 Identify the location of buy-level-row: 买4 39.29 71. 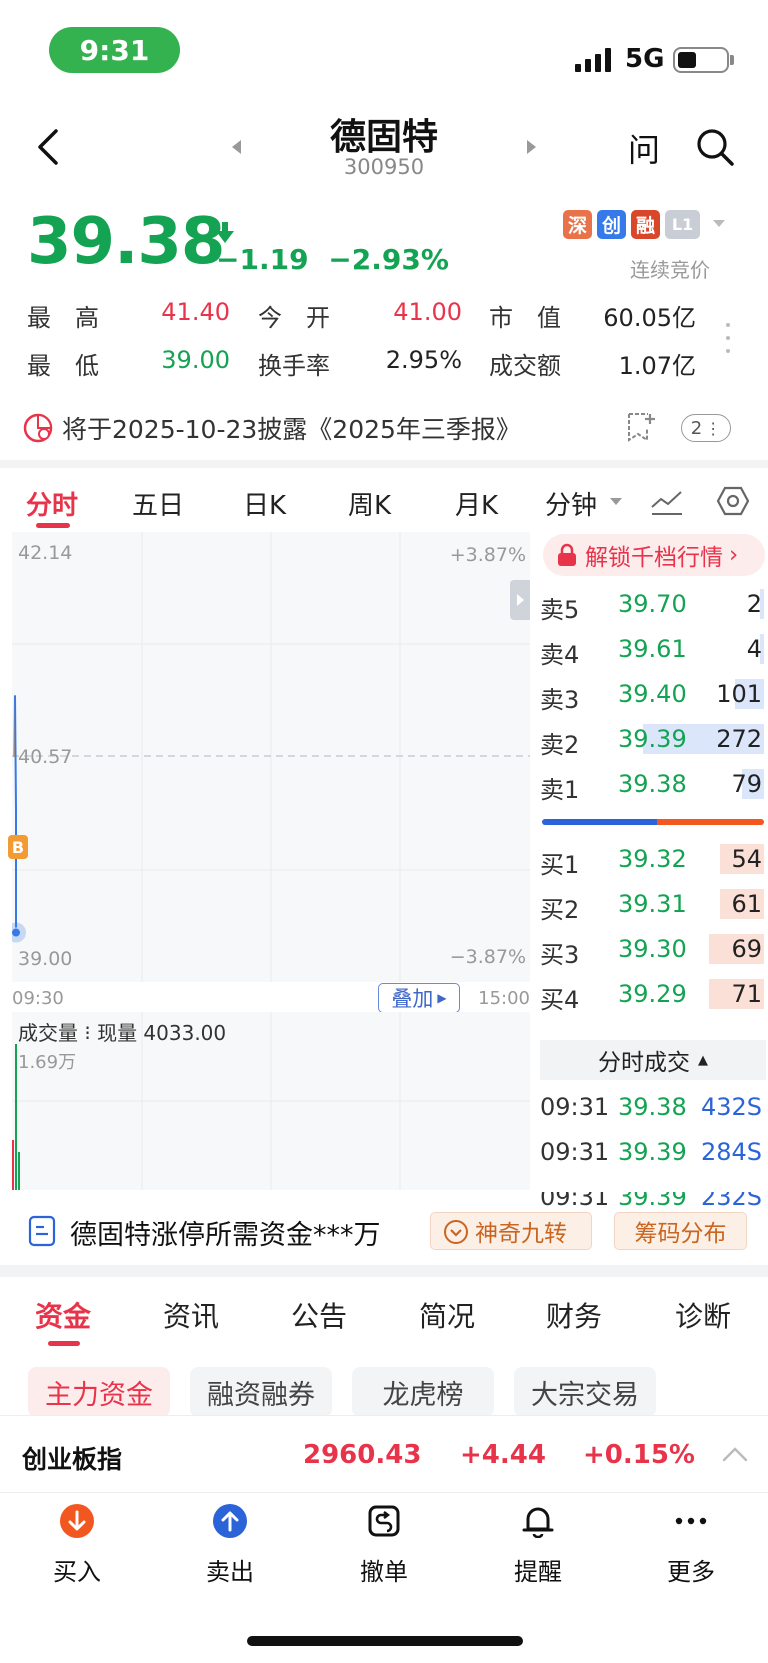
(653, 994).